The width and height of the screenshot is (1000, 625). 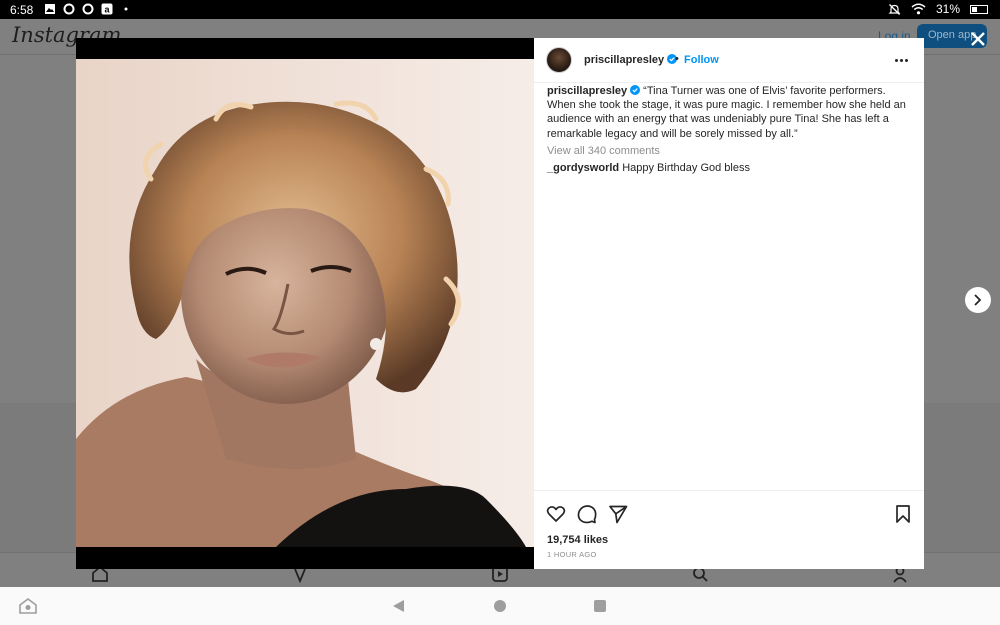 What do you see at coordinates (624, 60) in the screenshot?
I see `author-username: priscillapresley` at bounding box center [624, 60].